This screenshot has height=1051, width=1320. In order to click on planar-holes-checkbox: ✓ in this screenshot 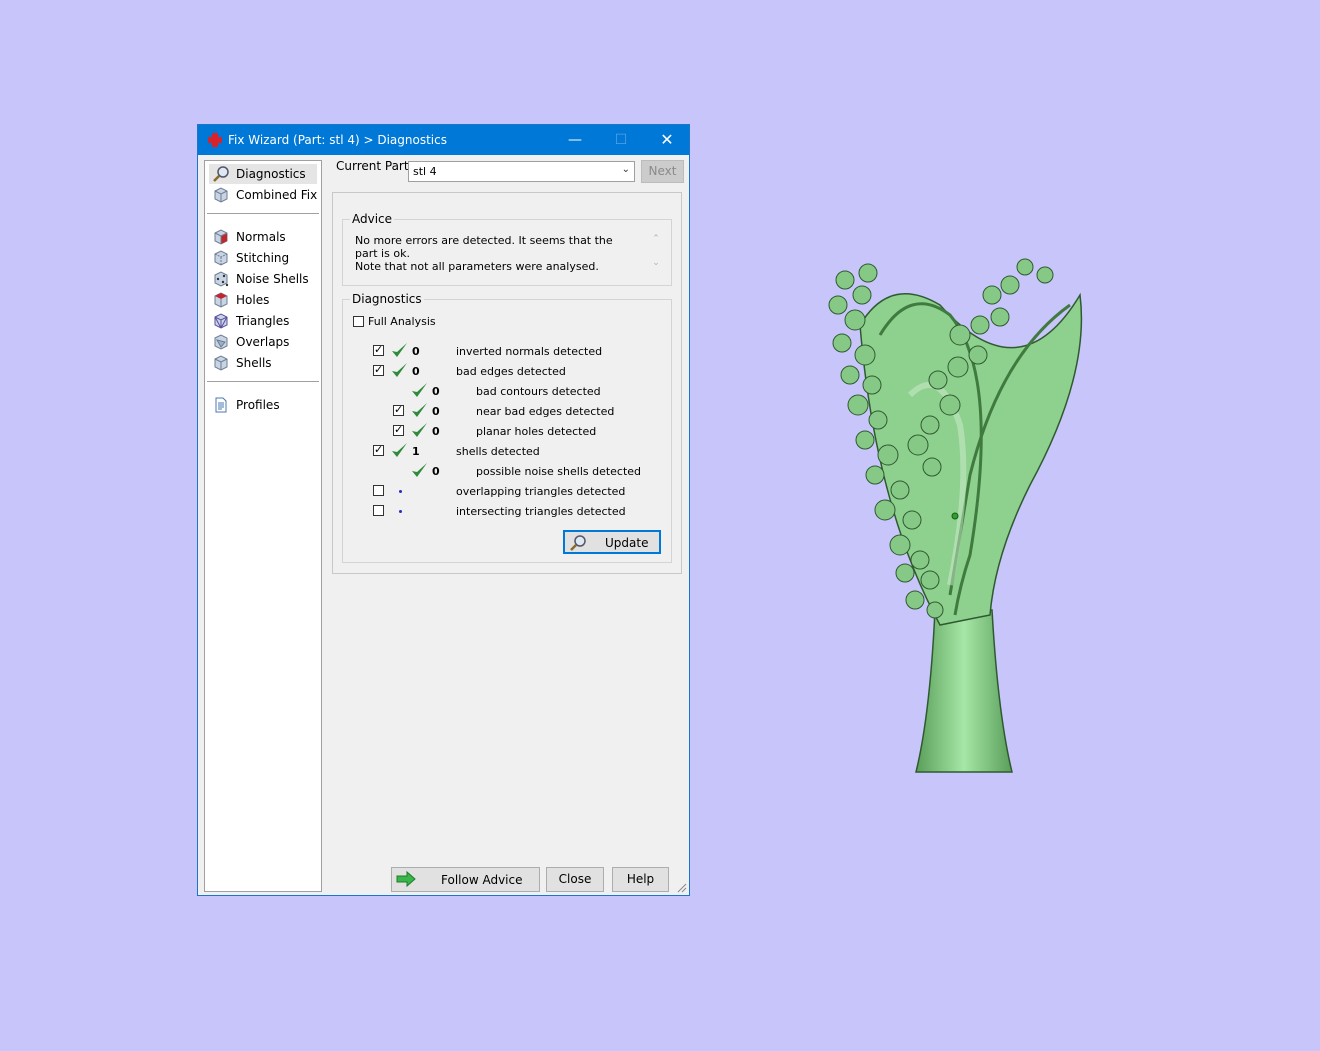, I will do `click(398, 429)`.